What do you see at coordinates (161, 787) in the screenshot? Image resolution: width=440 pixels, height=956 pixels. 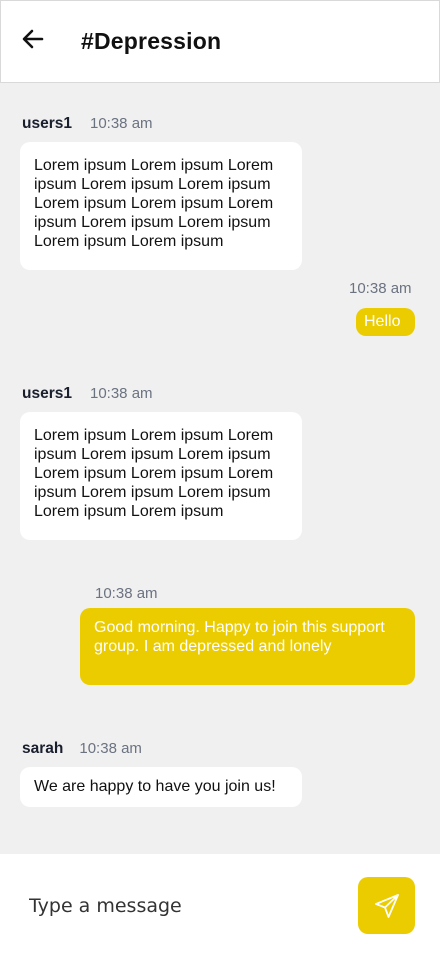 I see `incoming-message-bubble: We are happy to have you join us!` at bounding box center [161, 787].